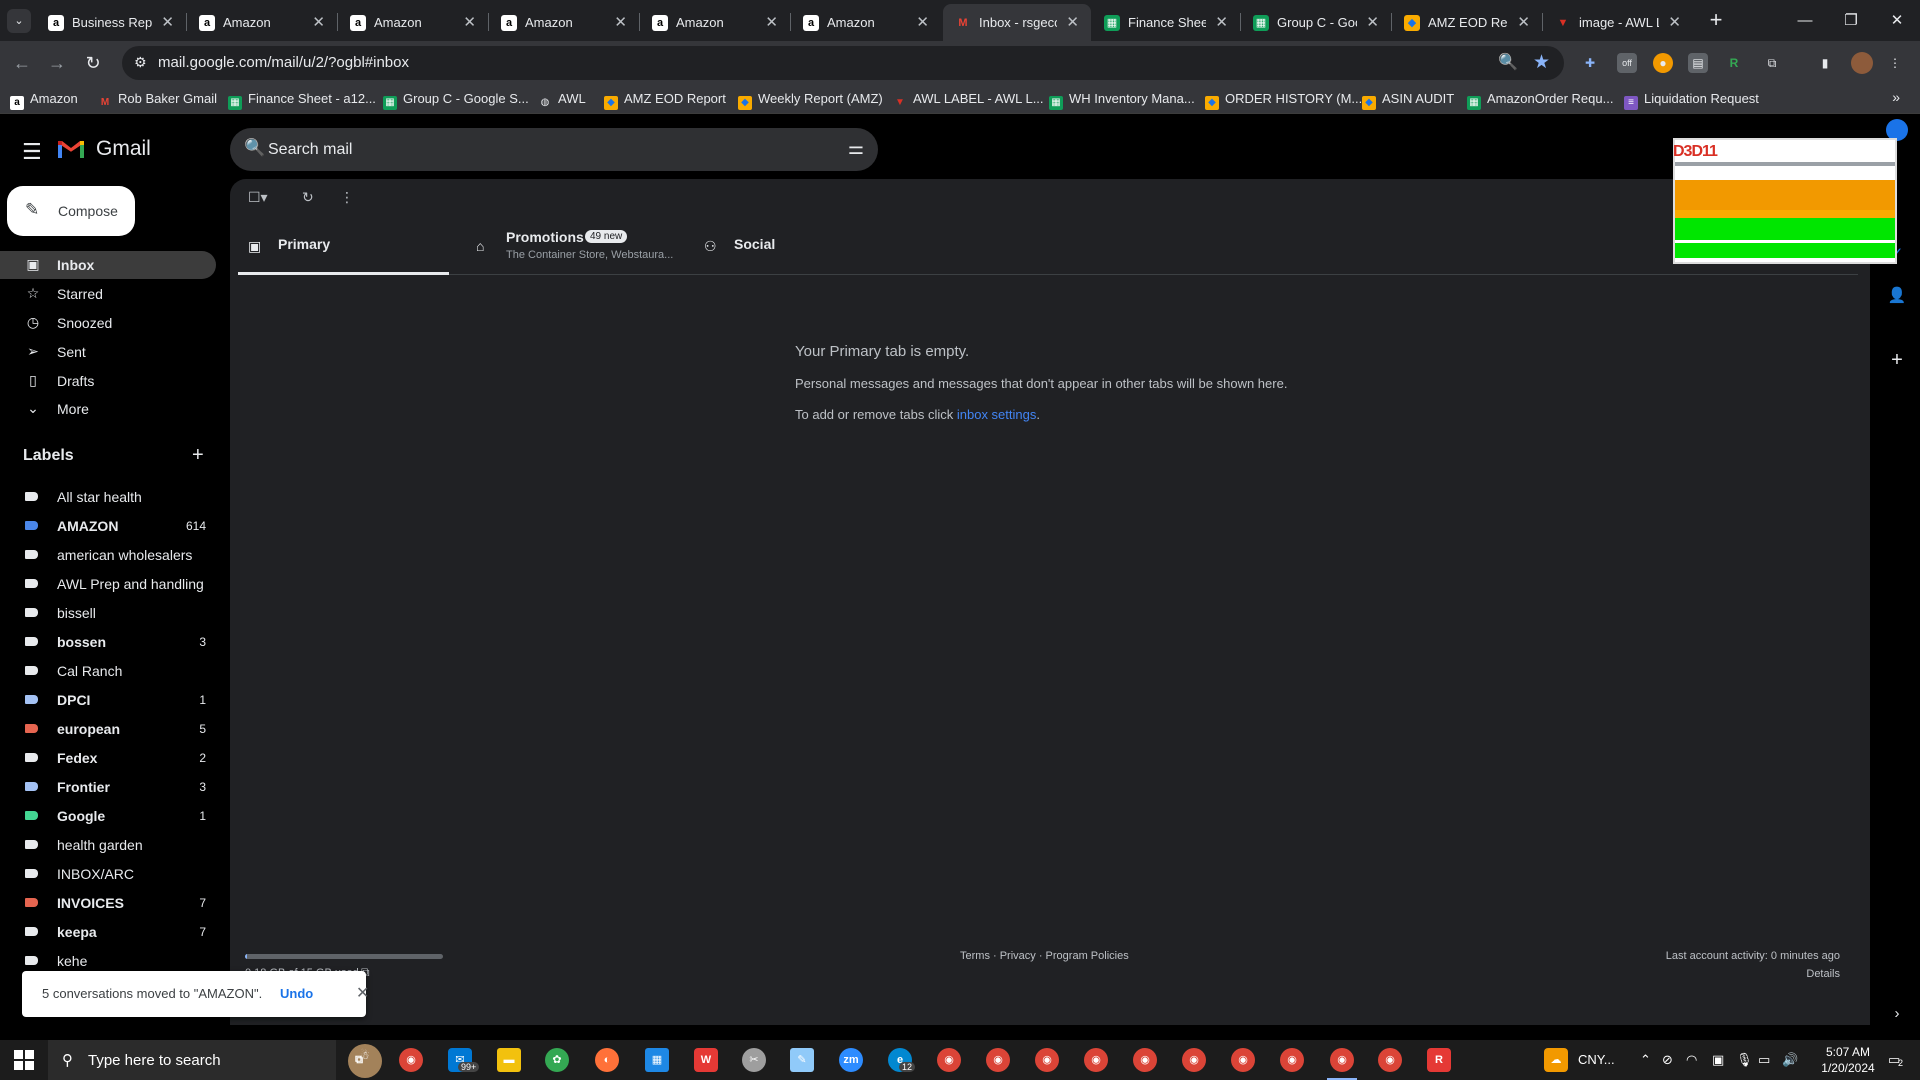 This screenshot has height=1080, width=1920. I want to click on file-explorer-icon: ▬, so click(509, 1060).